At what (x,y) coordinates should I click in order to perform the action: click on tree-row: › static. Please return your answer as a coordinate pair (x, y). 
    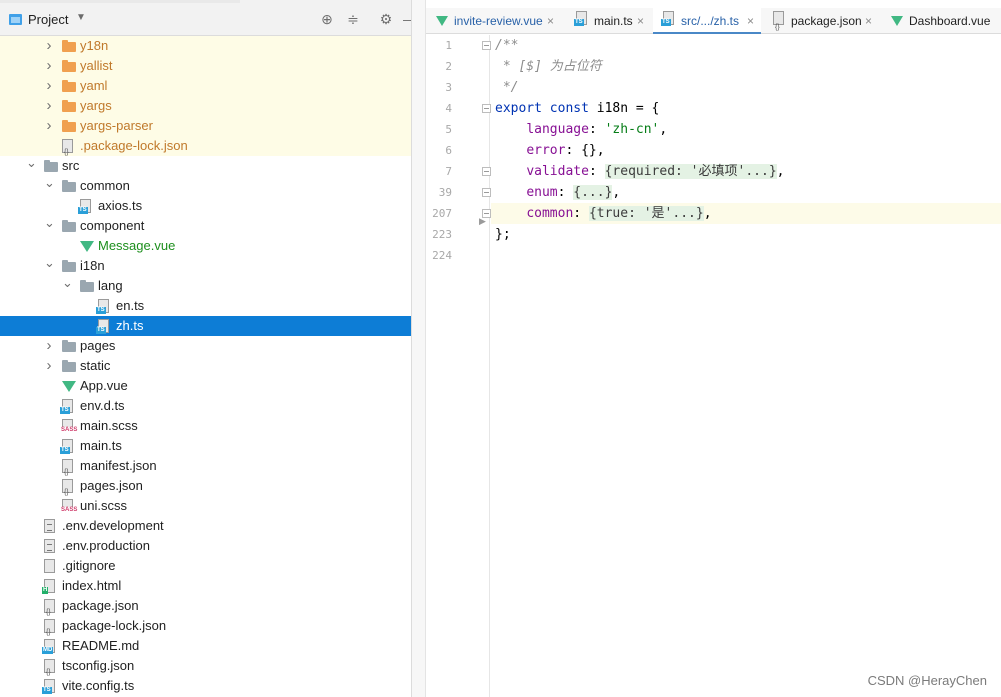
    Looking at the image, I should click on (205, 366).